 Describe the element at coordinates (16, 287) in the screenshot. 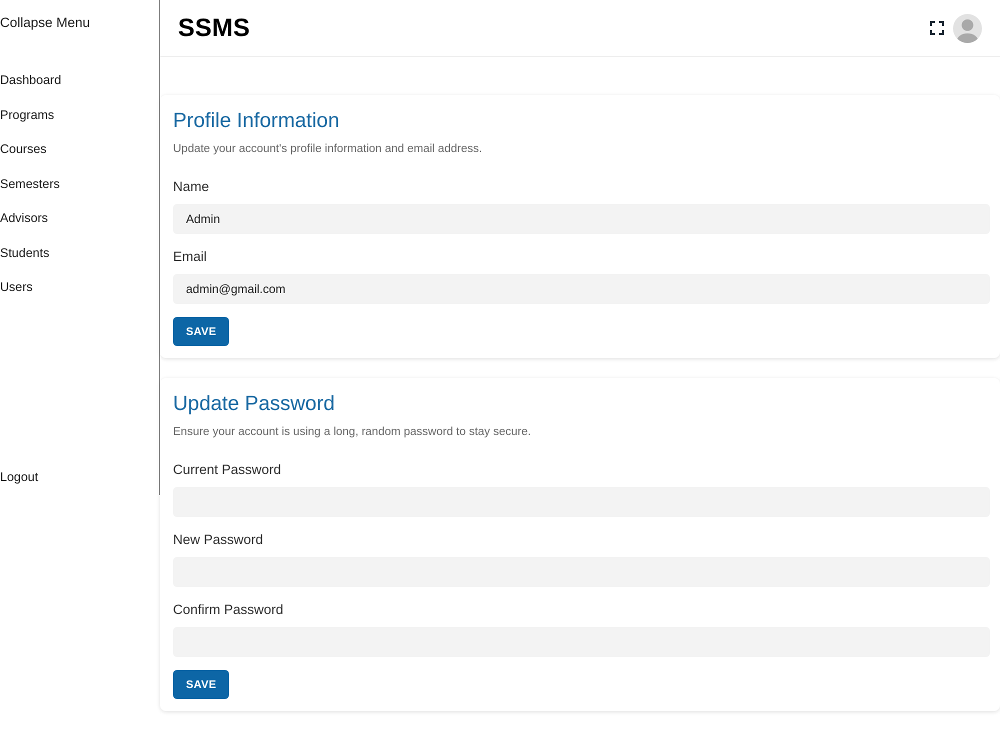

I see `sidebar-link: Users` at that location.